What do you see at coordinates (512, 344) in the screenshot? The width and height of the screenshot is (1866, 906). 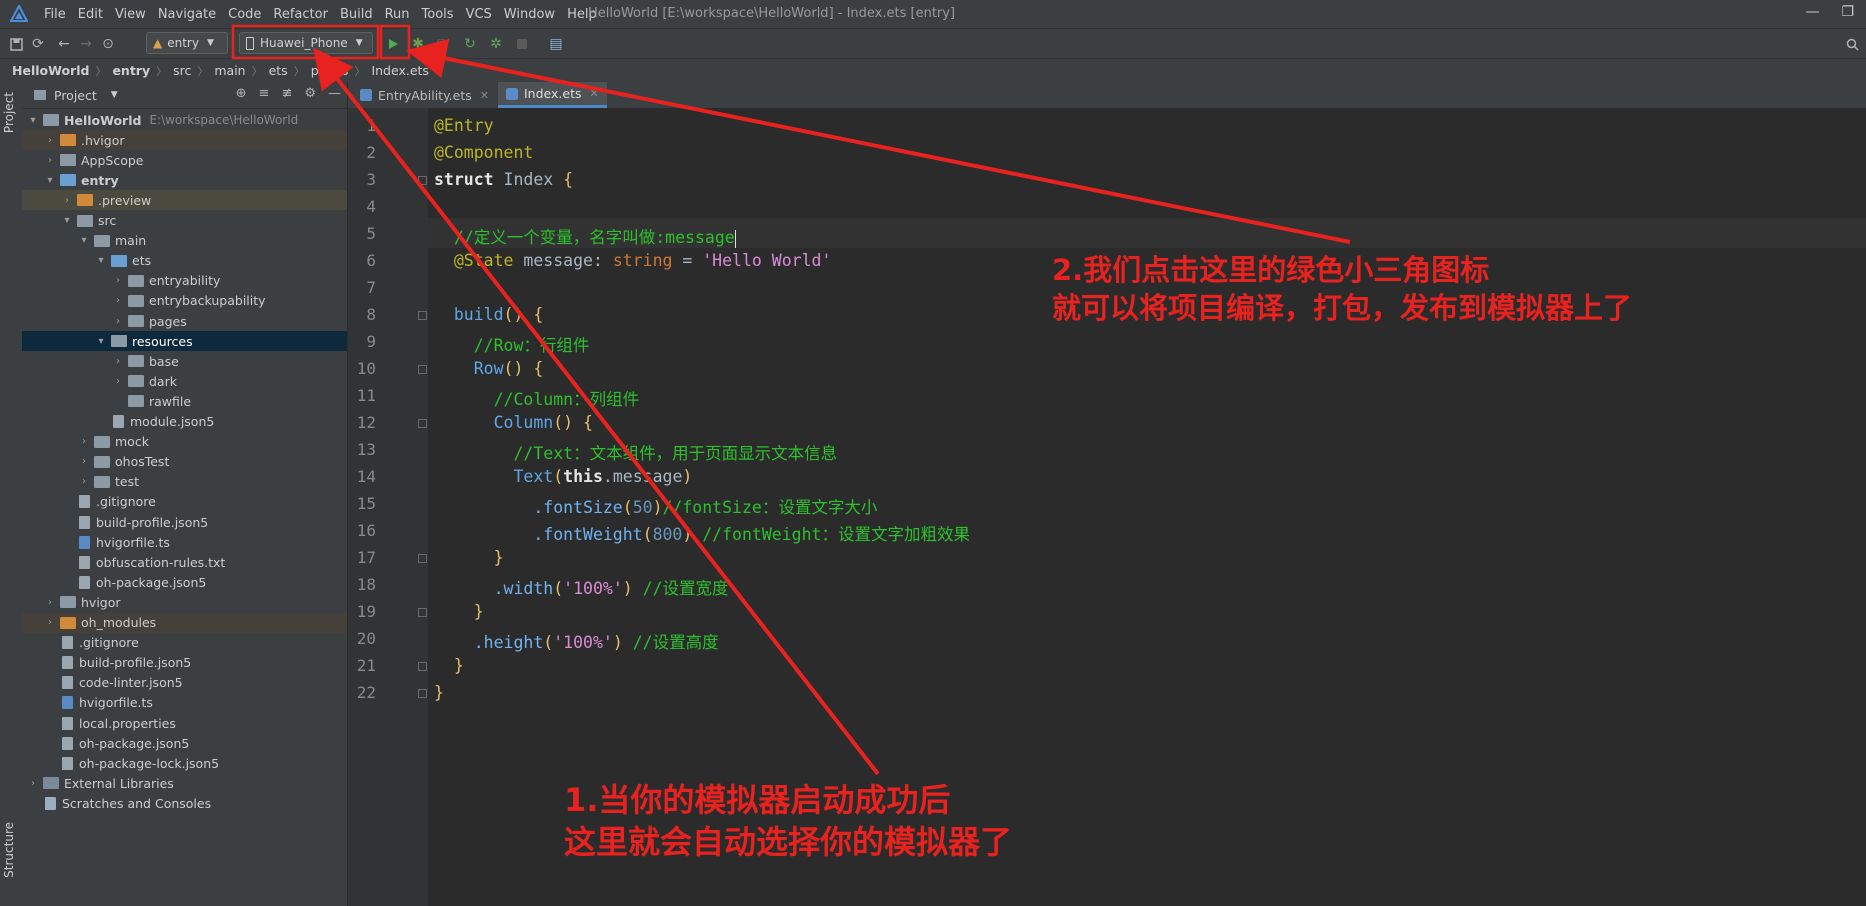 I see `code-line: //Row：行组件` at bounding box center [512, 344].